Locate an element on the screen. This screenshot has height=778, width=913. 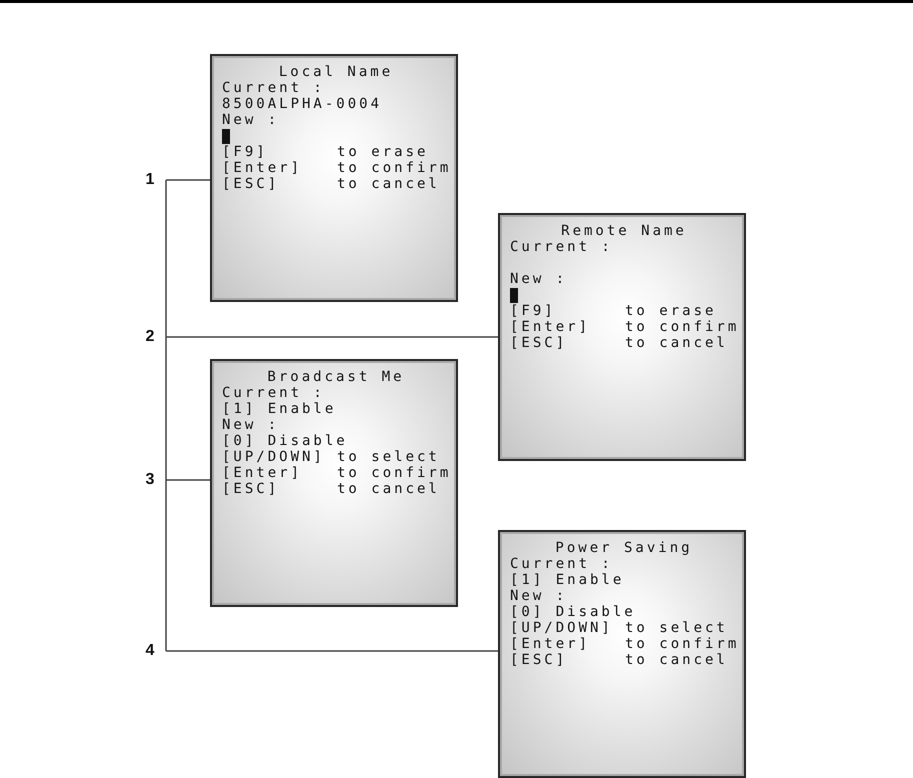
callout-number: 1 is located at coordinates (150, 180).